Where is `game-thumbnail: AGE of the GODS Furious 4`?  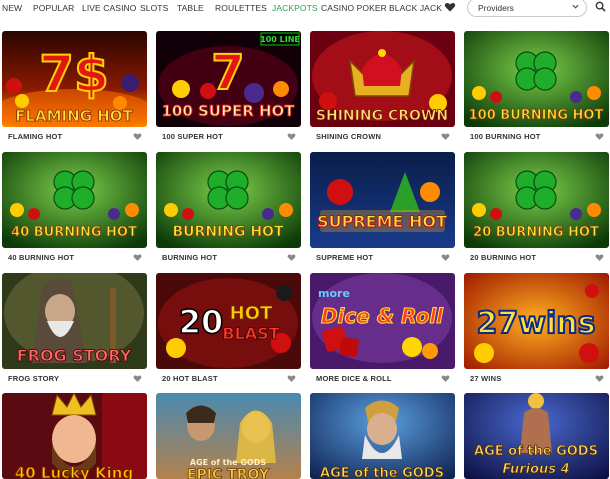 game-thumbnail: AGE of the GODS Furious 4 is located at coordinates (536, 436).